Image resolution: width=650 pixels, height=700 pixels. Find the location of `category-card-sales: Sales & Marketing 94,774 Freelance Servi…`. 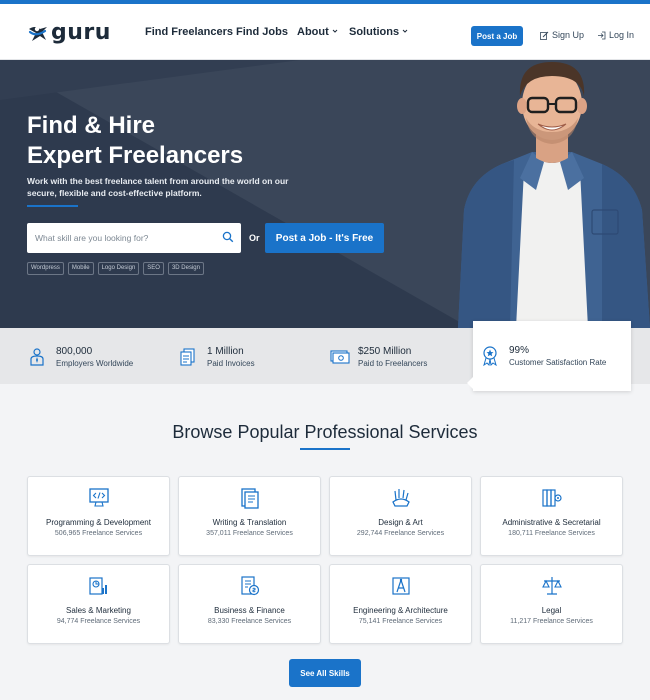

category-card-sales: Sales & Marketing 94,774 Freelance Servi… is located at coordinates (98, 604).